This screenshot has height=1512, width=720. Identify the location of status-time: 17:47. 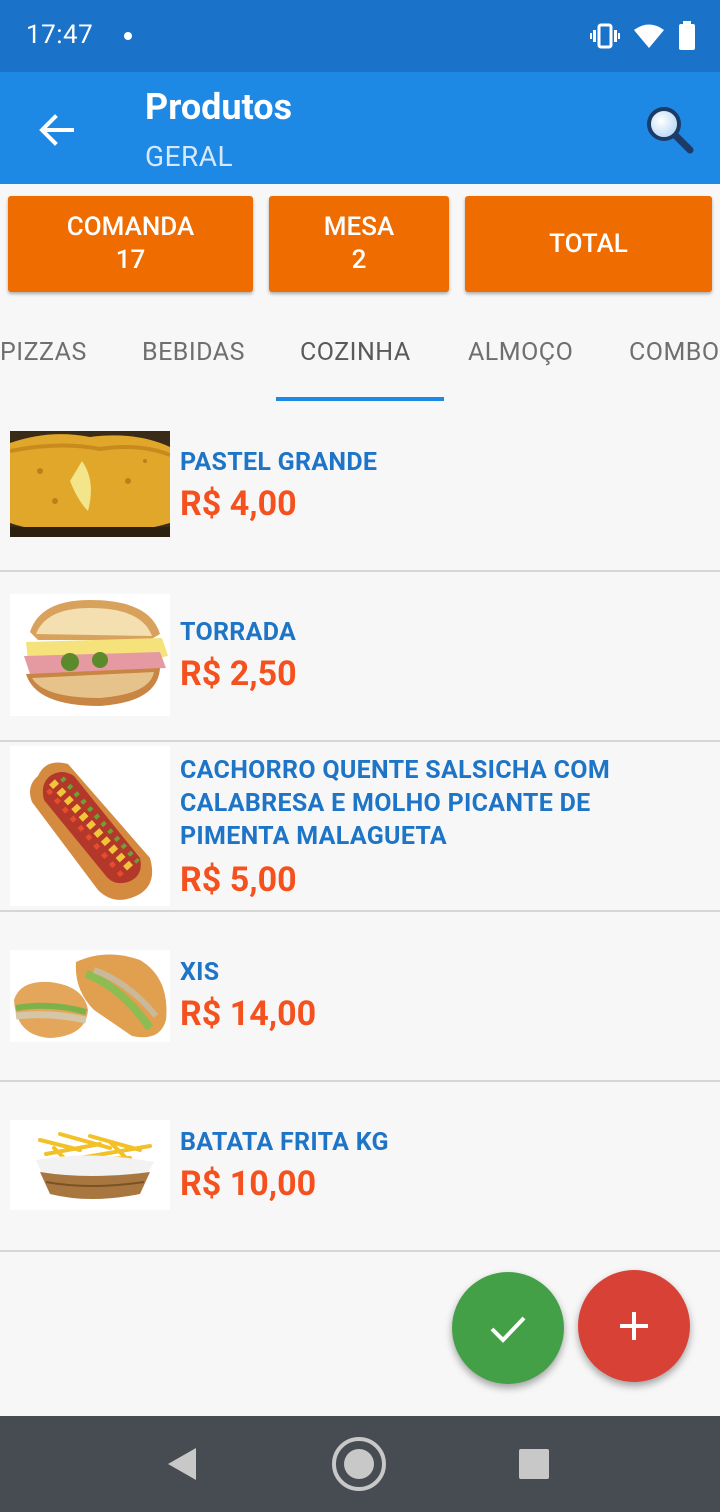
(60, 35).